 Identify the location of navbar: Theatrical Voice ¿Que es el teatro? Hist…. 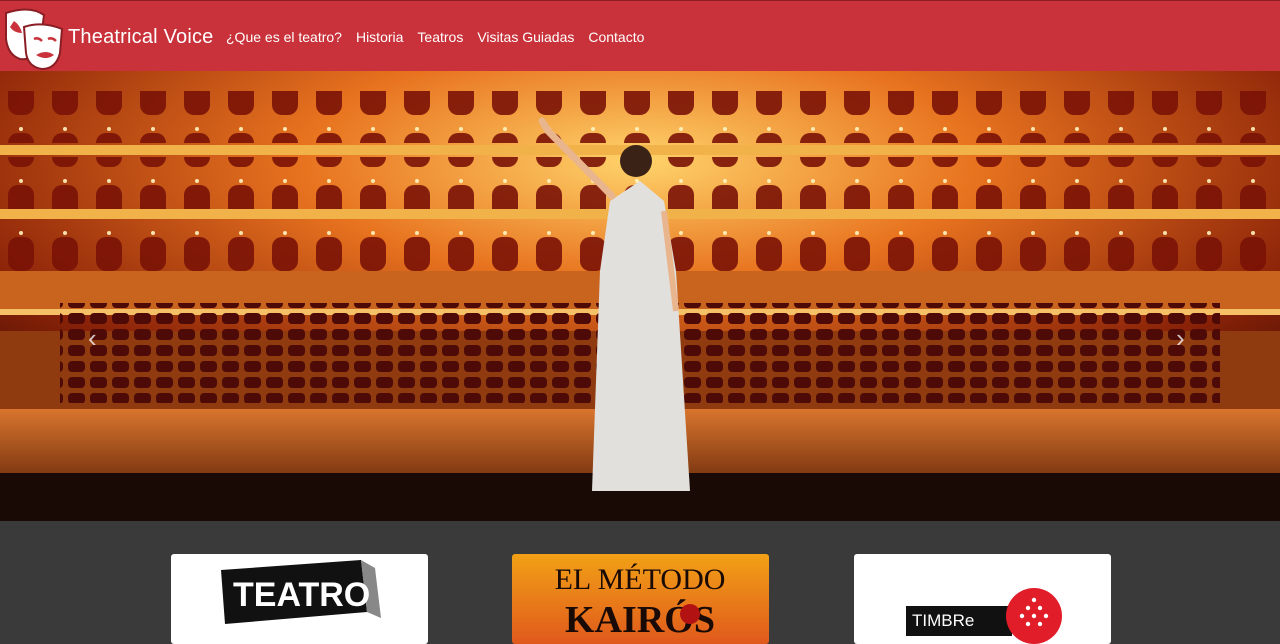
(640, 35).